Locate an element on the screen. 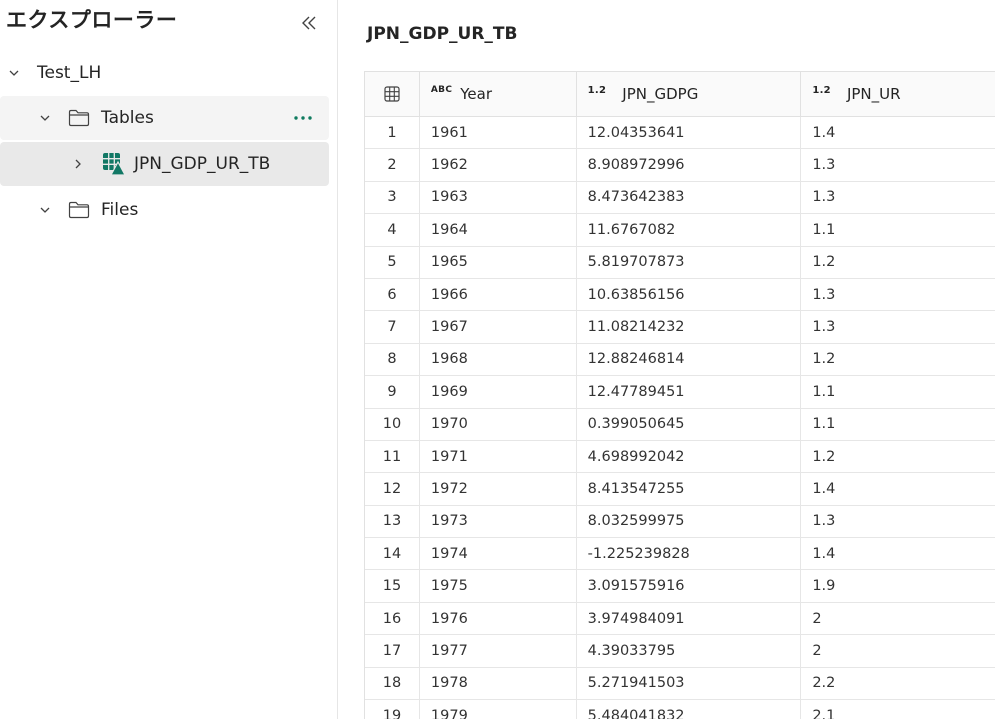  table-row: 6 1966 10.63856156 1.3 is located at coordinates (680, 295).